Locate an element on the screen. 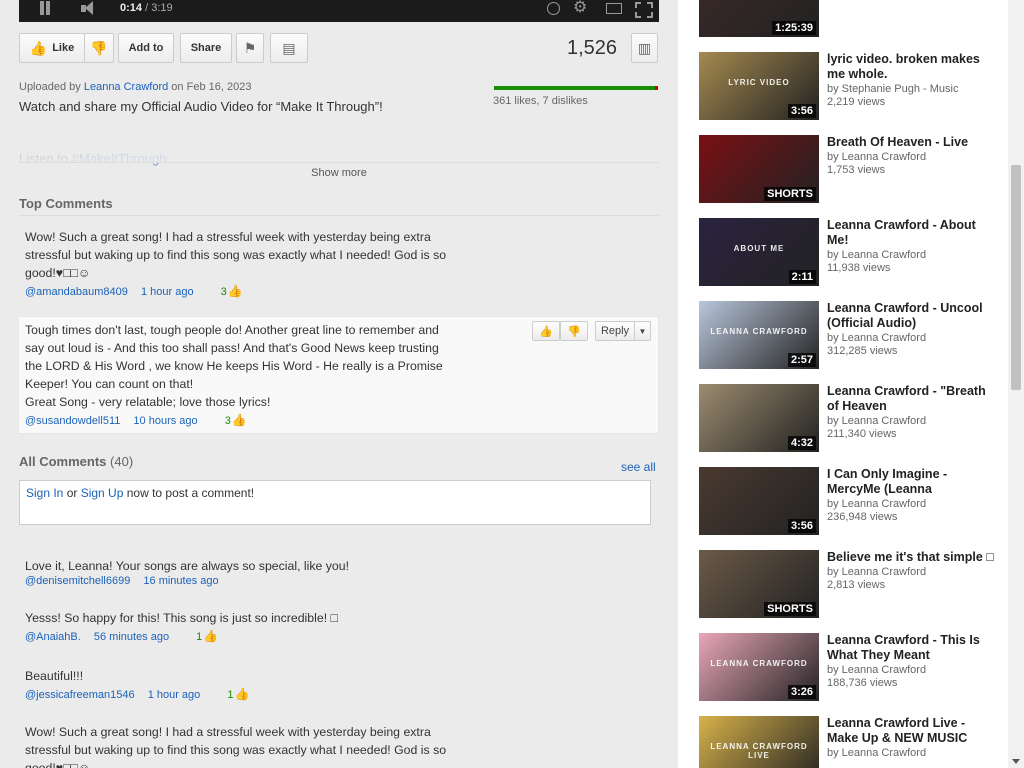  comment-downvote-button: 👎 is located at coordinates (574, 331).